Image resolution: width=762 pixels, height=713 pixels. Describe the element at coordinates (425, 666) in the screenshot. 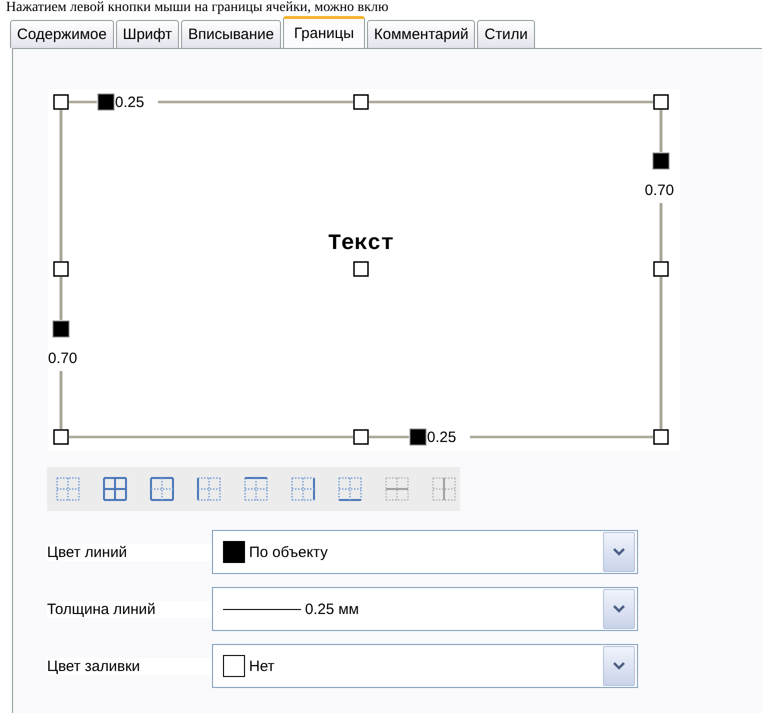

I see `dropdown: Нет` at that location.